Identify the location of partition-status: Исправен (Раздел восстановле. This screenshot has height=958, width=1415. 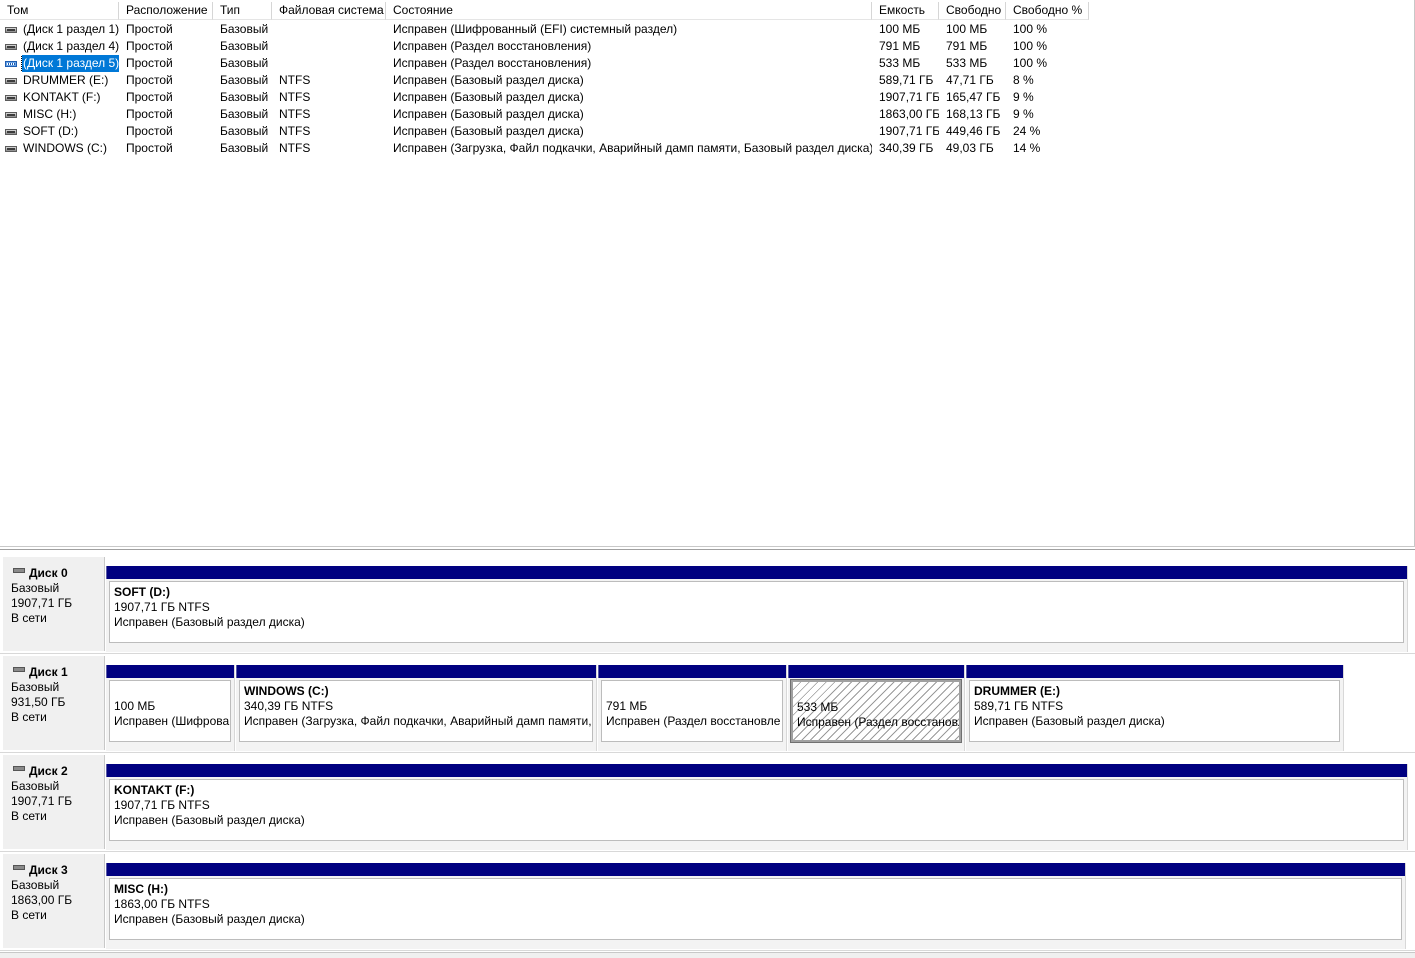
(693, 721).